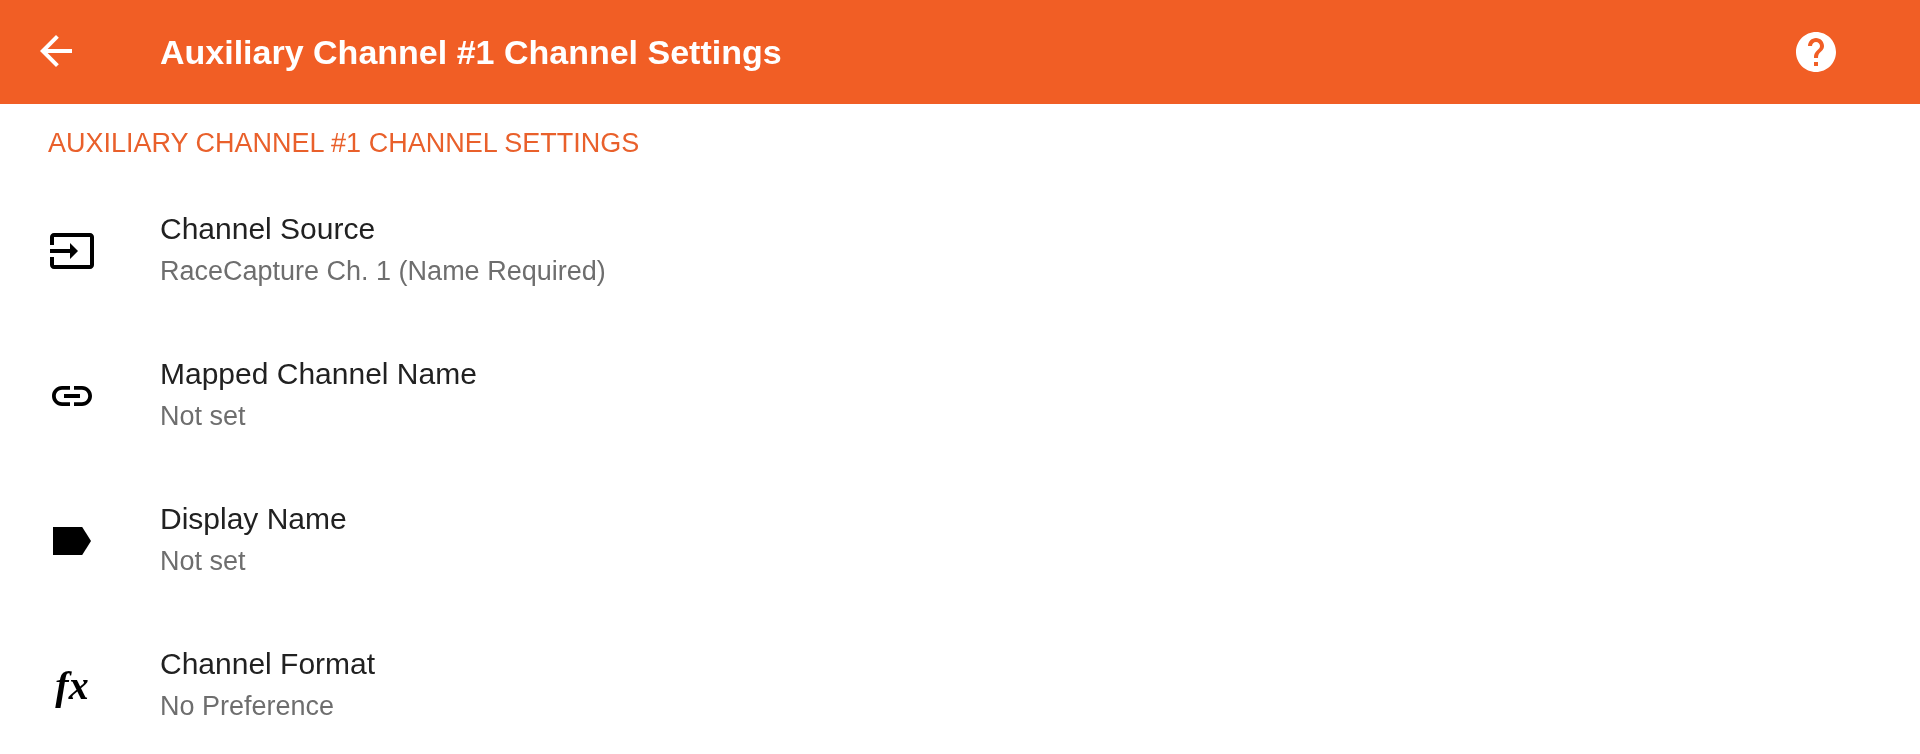  I want to click on fx-icon: fx, so click(72, 685).